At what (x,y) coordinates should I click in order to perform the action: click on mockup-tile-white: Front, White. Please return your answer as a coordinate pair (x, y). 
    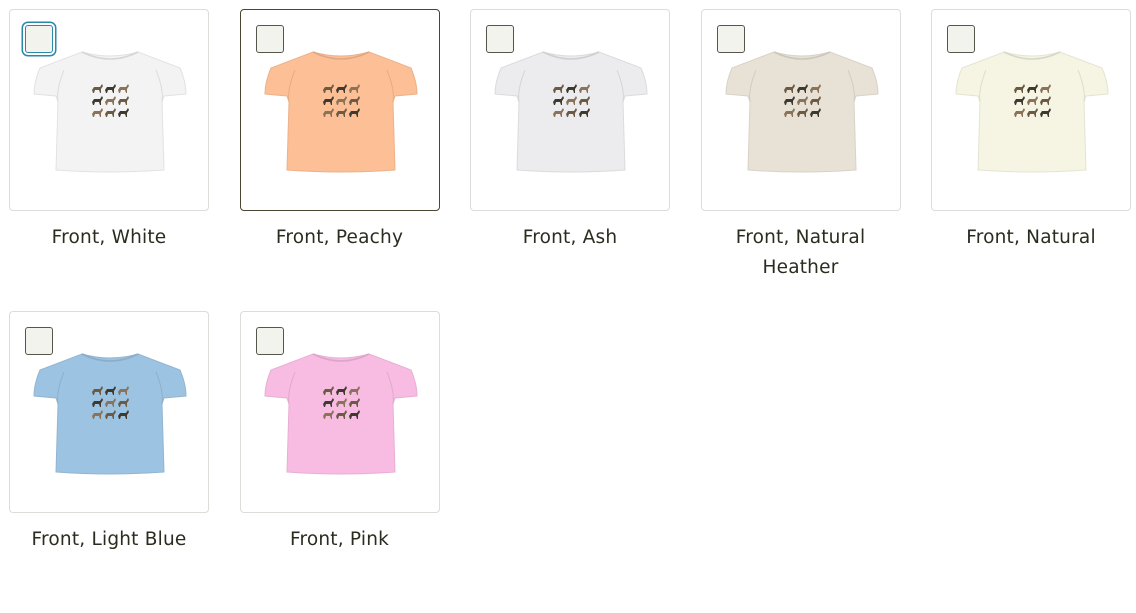
    Looking at the image, I should click on (109, 160).